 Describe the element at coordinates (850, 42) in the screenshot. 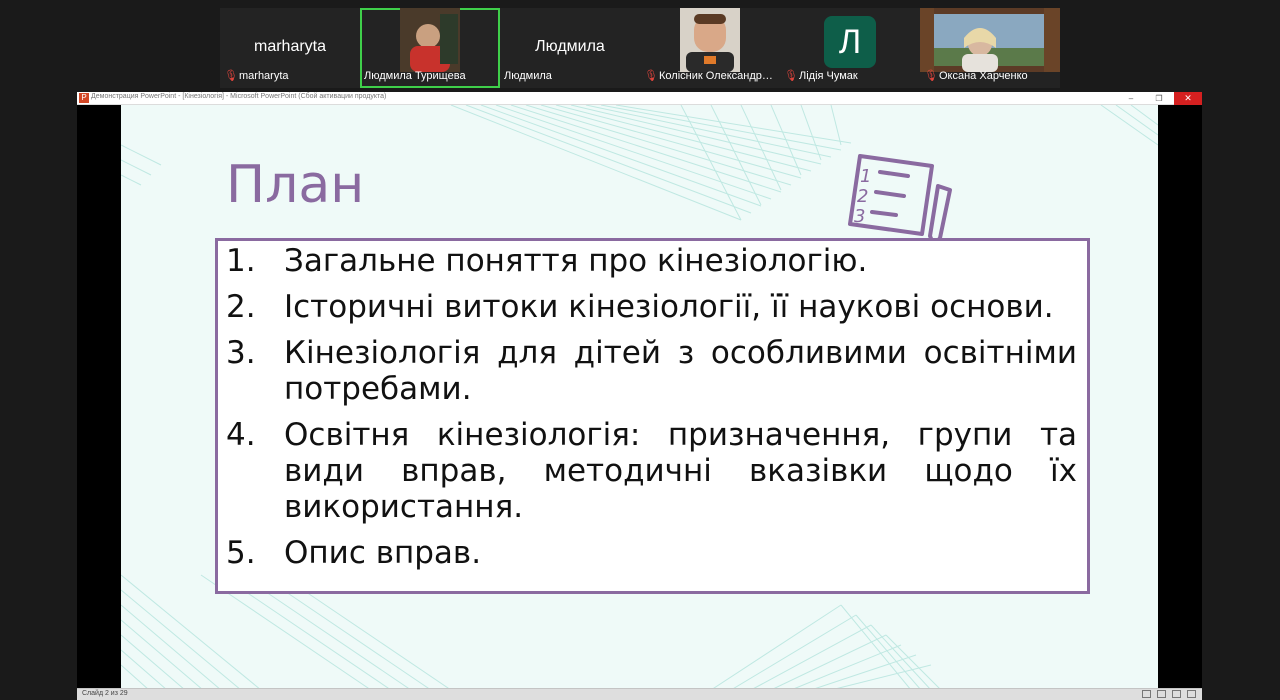

I see `avatar: Л` at that location.